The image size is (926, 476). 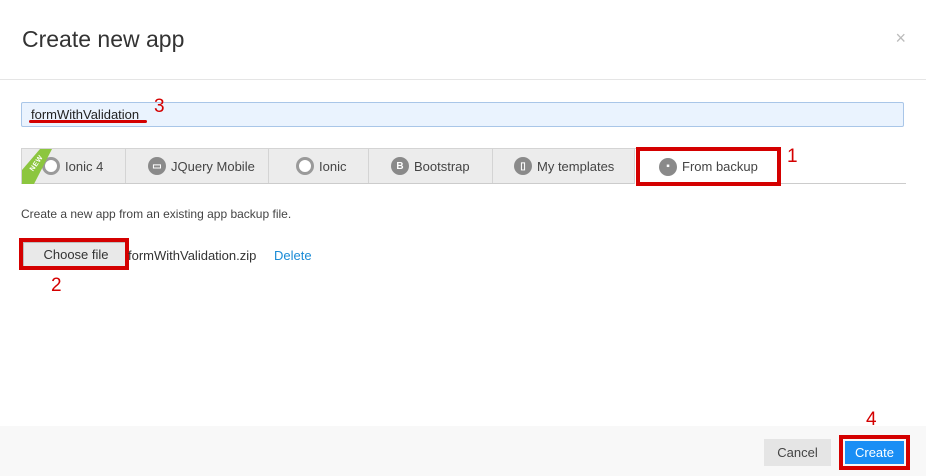 I want to click on tab-label: JQuery Mobile, so click(x=213, y=166).